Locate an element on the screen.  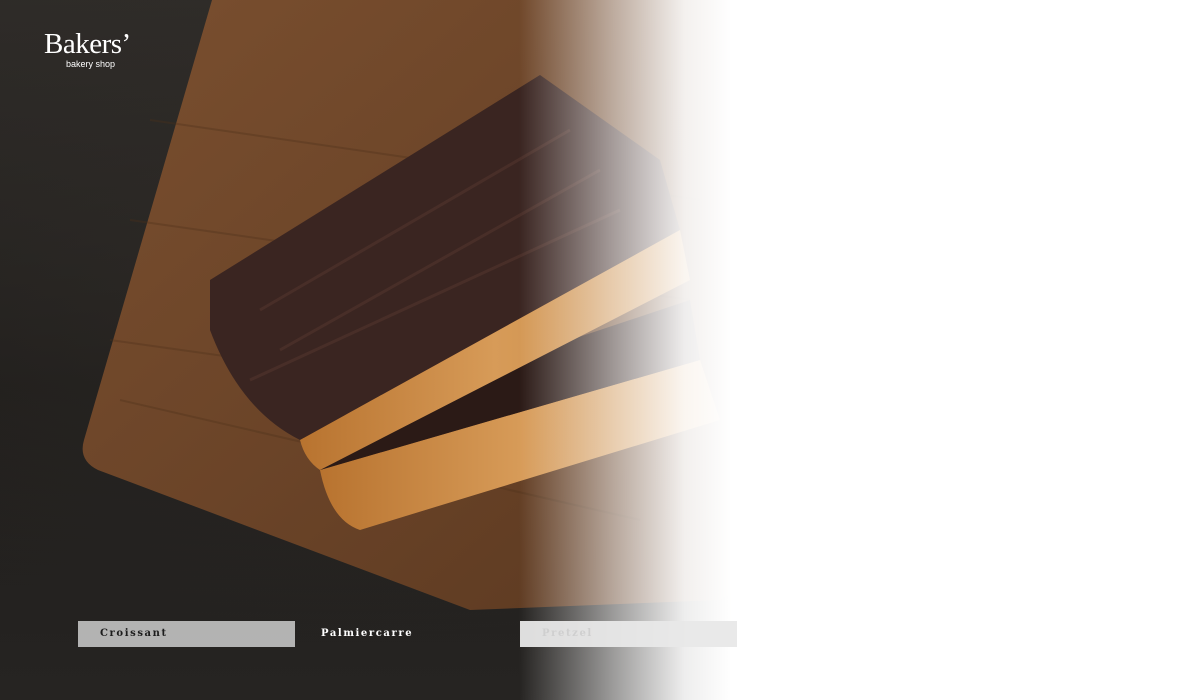
brand-logo: Bakers’ bakery shop is located at coordinates (89, 48).